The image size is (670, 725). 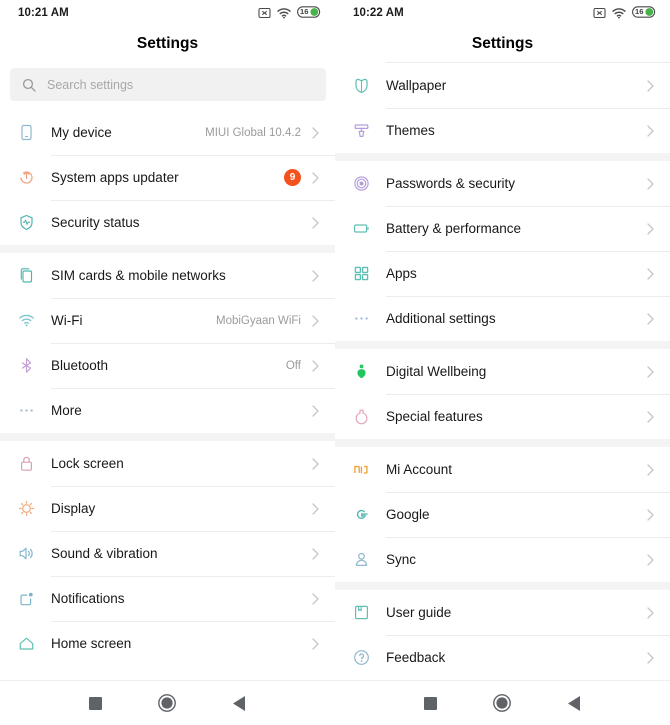 What do you see at coordinates (369, 559) in the screenshot?
I see `person-icon` at bounding box center [369, 559].